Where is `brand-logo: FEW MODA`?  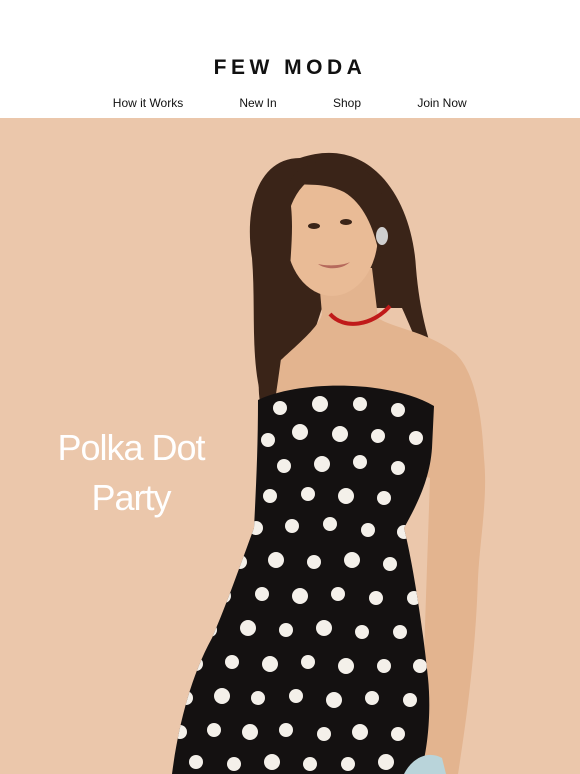
brand-logo: FEW MODA is located at coordinates (290, 68).